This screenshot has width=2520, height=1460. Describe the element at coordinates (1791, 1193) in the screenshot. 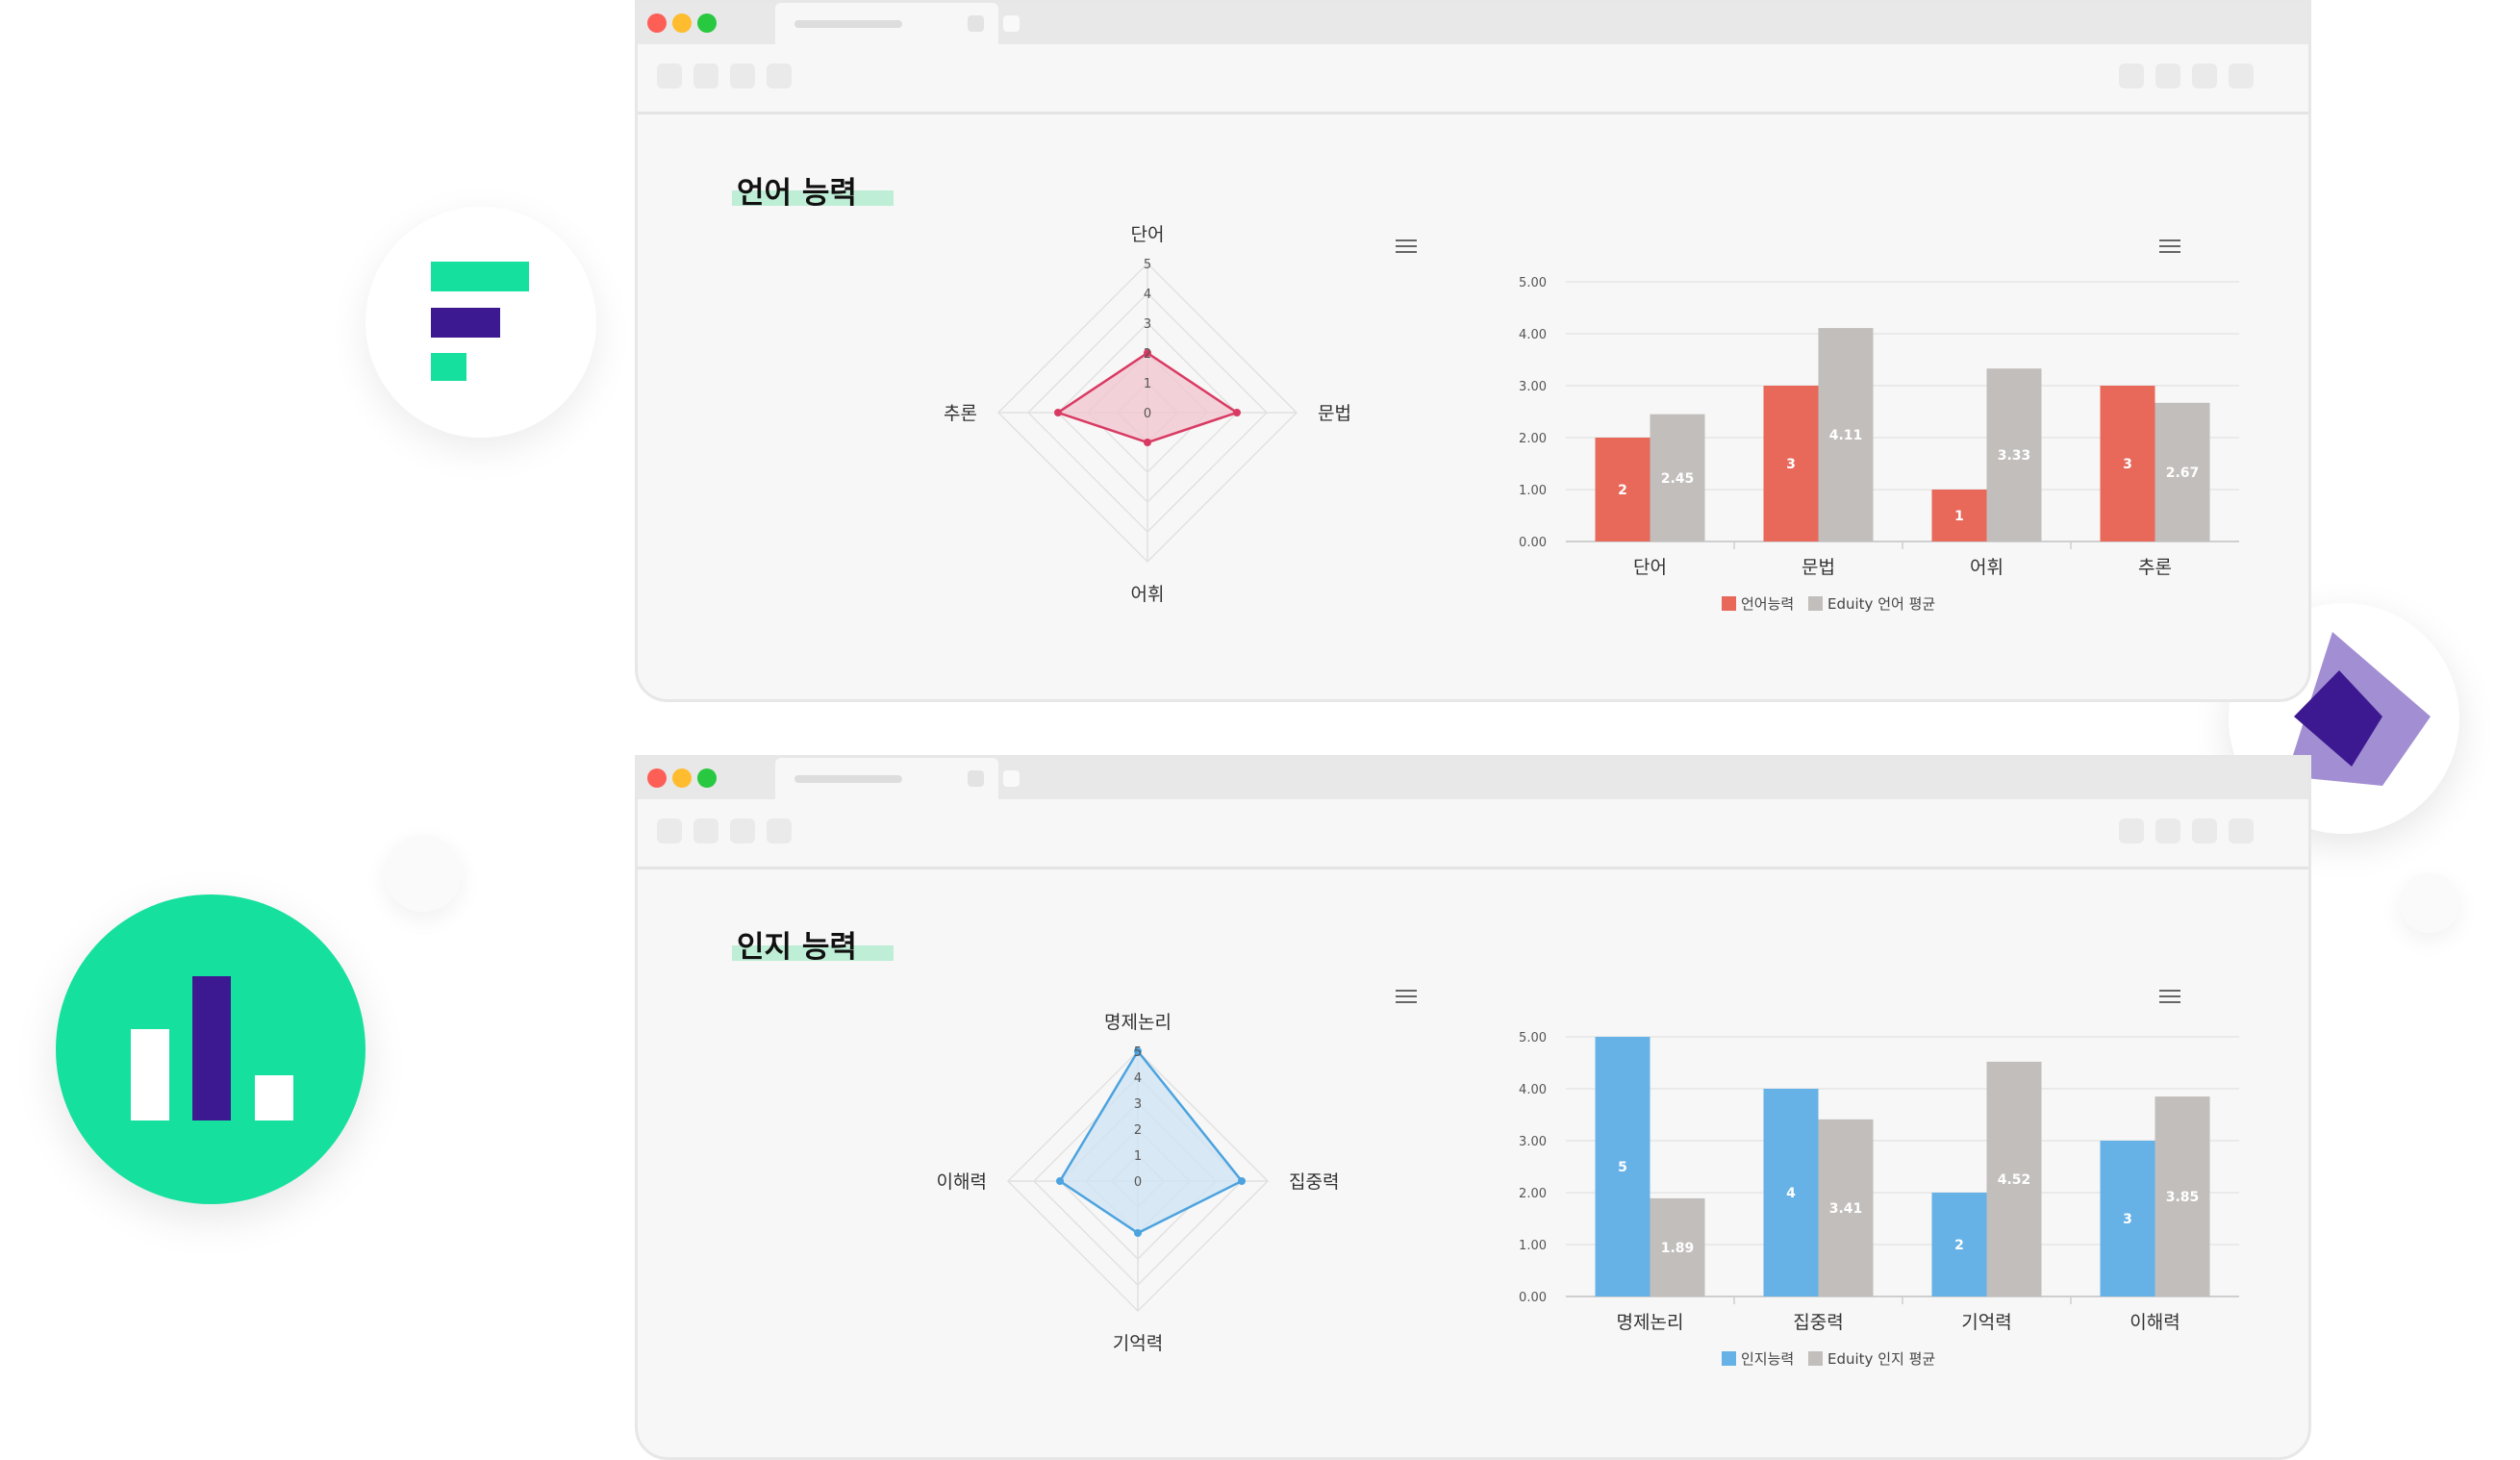

I see `bar-data-label: 4` at that location.